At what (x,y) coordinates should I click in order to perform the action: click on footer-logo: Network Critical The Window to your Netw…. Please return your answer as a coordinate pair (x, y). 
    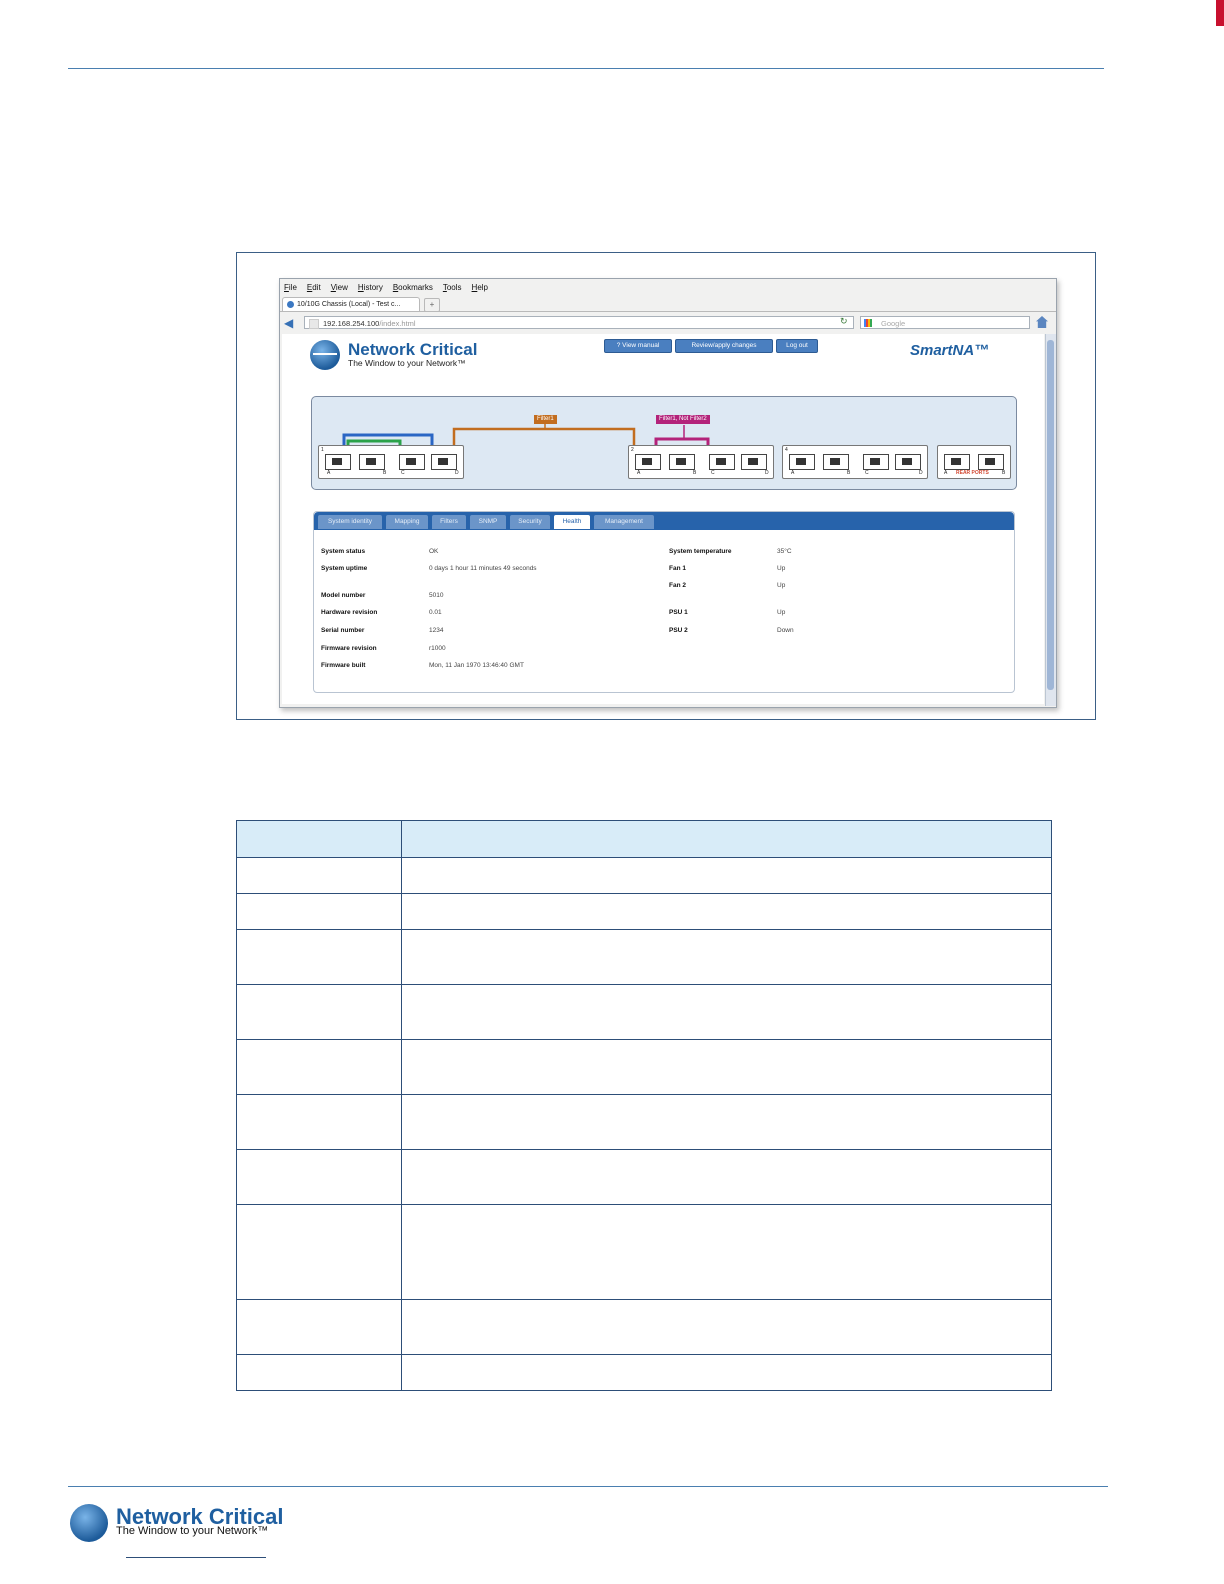
    Looking at the image, I should click on (200, 1525).